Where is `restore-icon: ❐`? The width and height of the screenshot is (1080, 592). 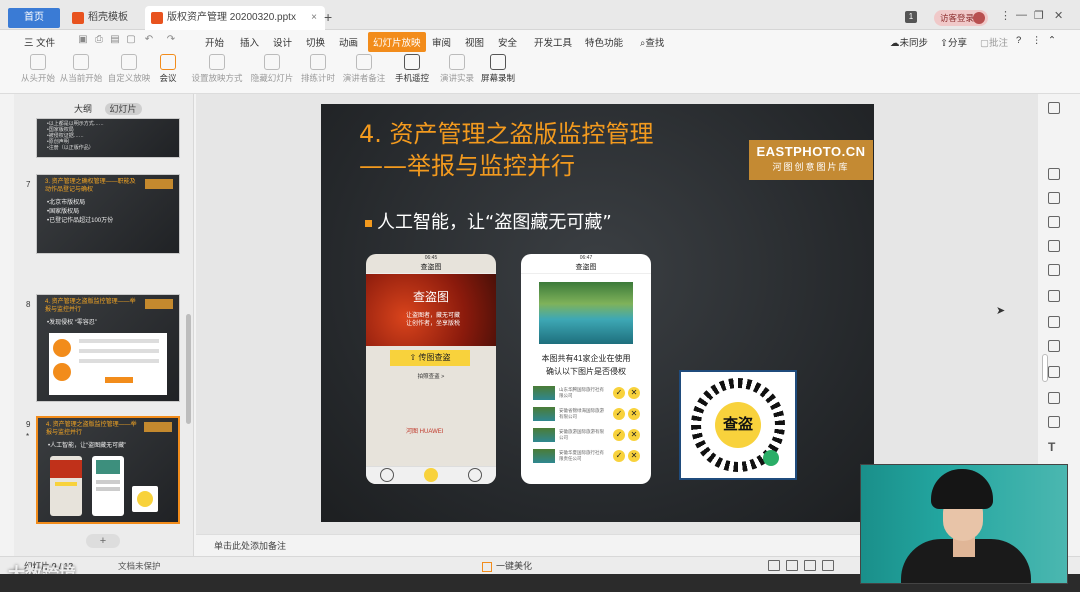 restore-icon: ❐ is located at coordinates (1039, 15).